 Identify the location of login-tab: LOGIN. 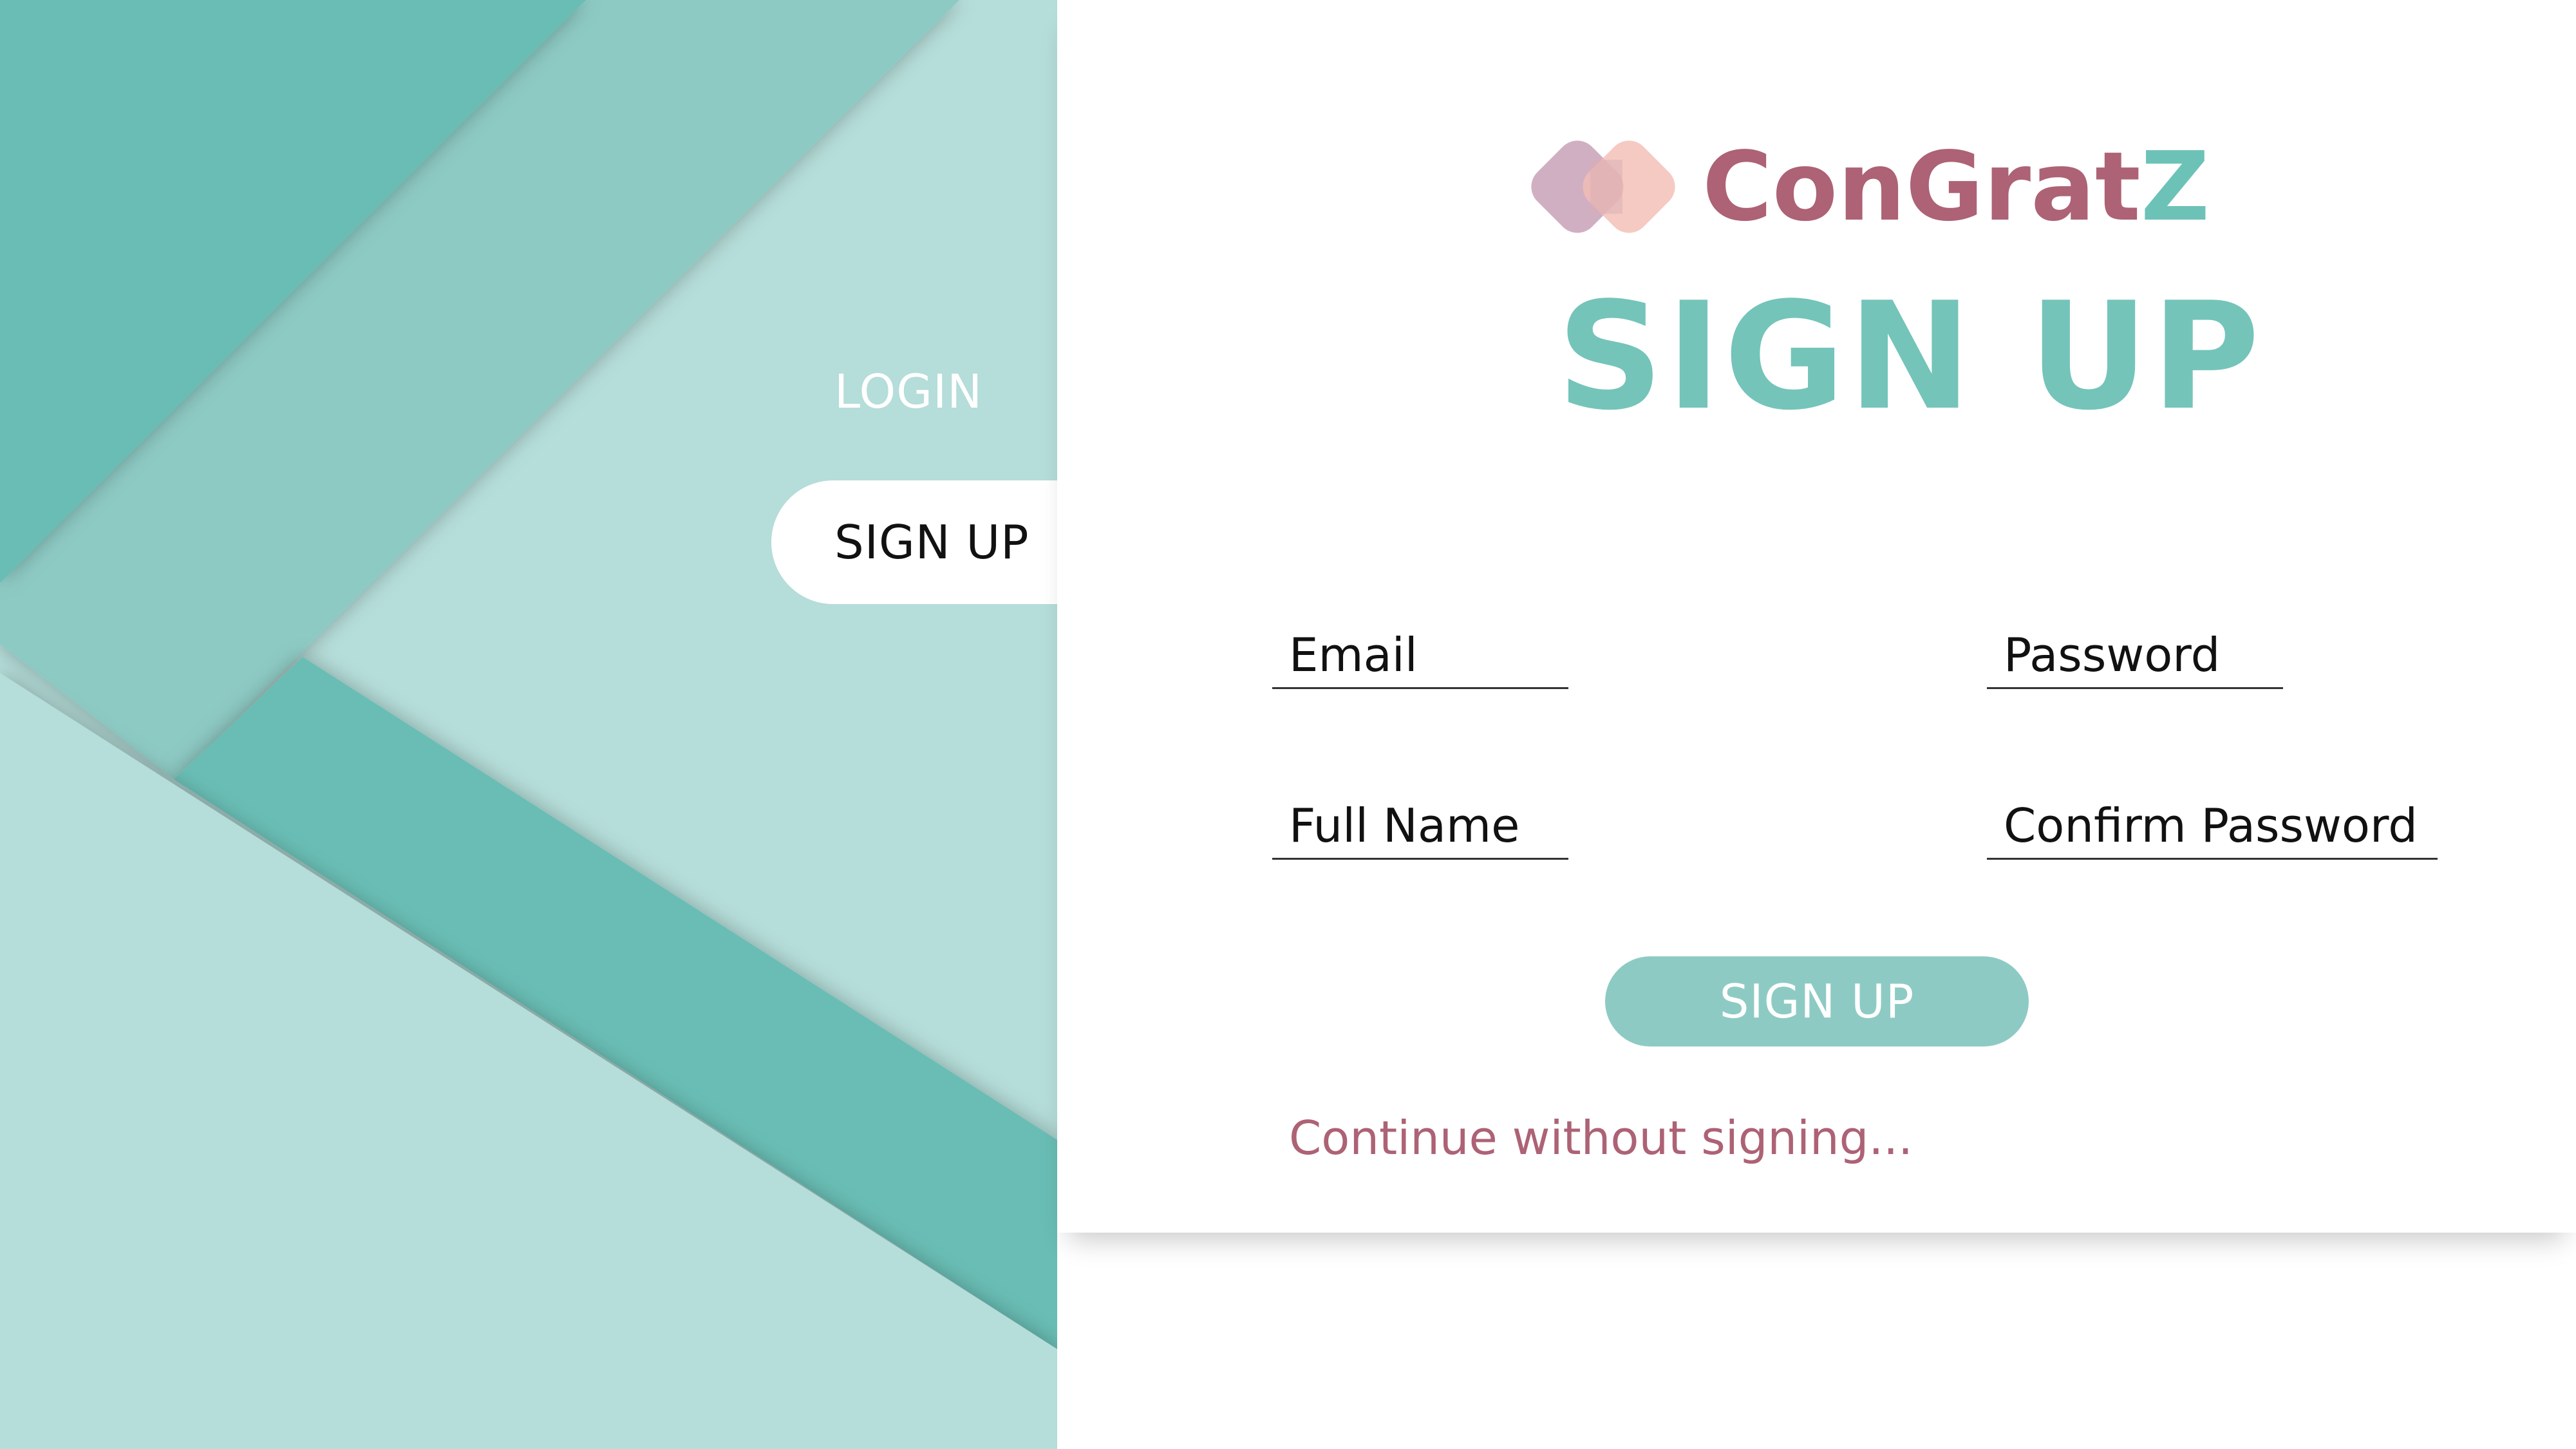
(908, 392).